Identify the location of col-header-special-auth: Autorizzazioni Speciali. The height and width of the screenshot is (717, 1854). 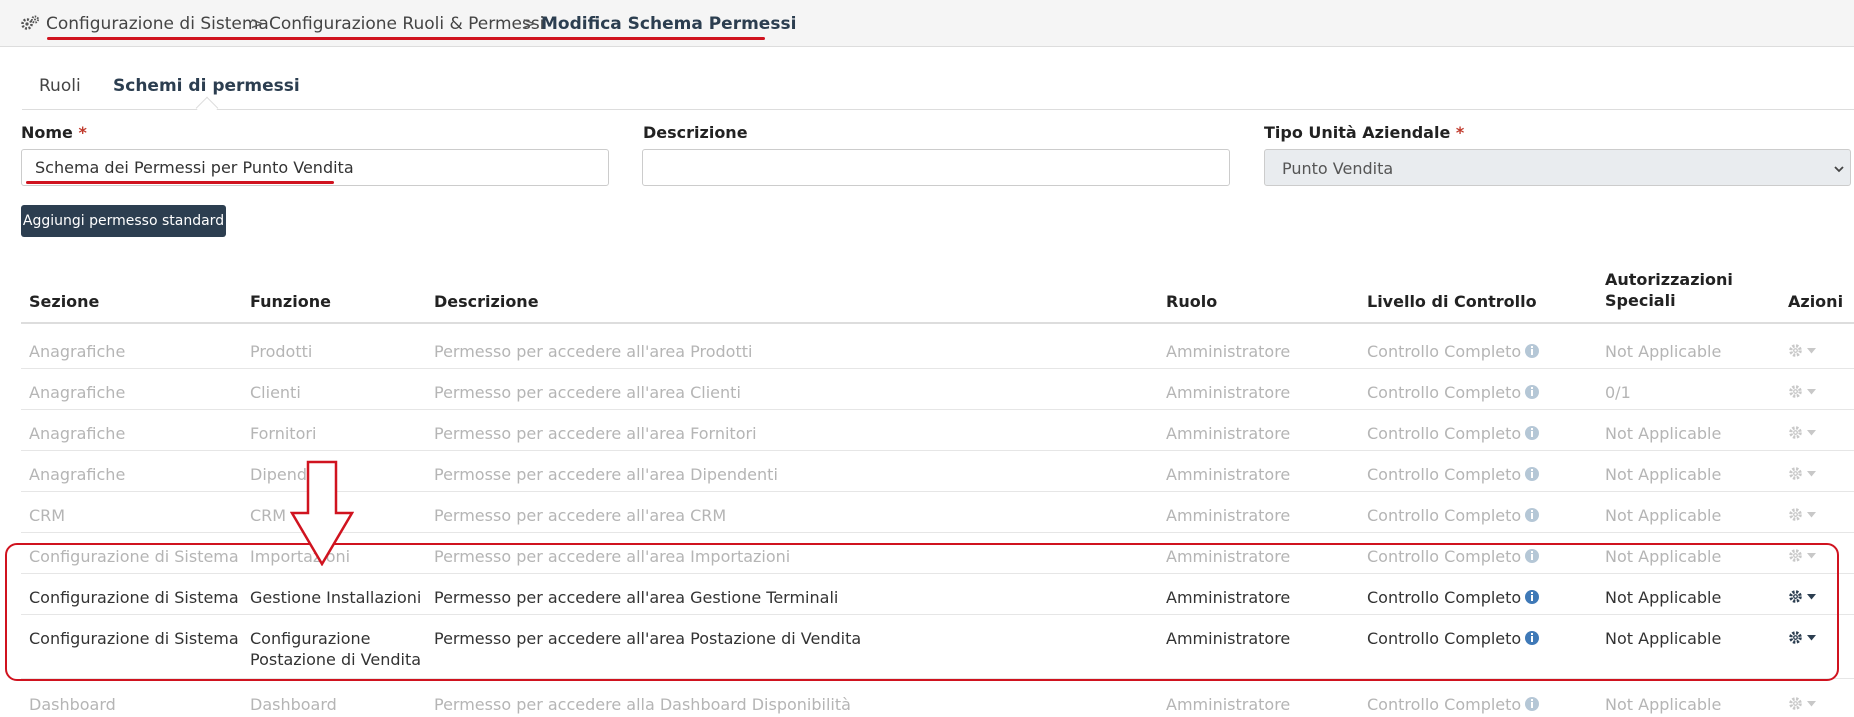
(1669, 290).